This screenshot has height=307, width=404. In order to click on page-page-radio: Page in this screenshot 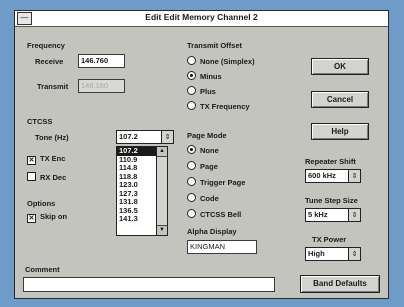, I will do `click(202, 166)`.